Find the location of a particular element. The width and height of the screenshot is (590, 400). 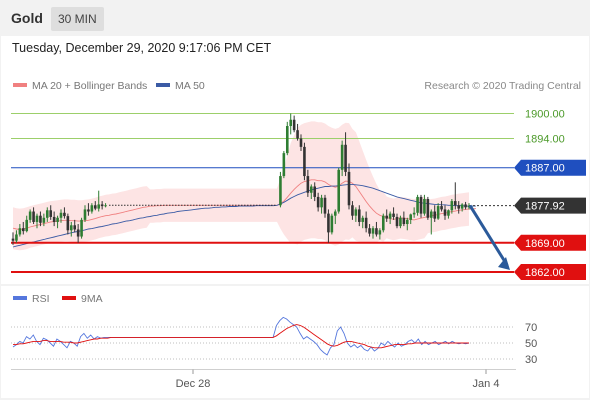

rsi-level-label-30: 30 is located at coordinates (531, 360).